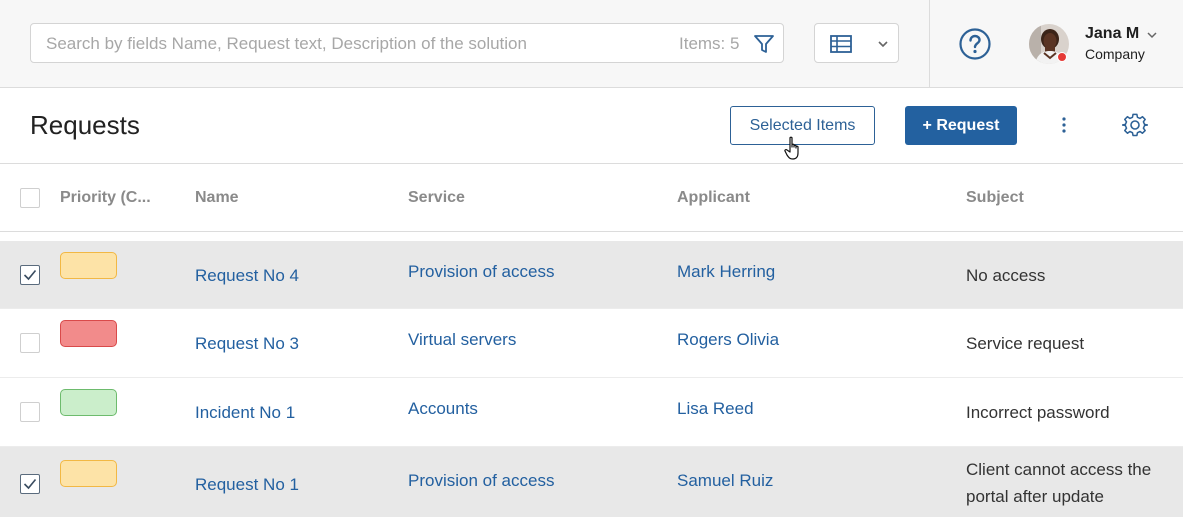  Describe the element at coordinates (1006, 275) in the screenshot. I see `subject-text: No access` at that location.